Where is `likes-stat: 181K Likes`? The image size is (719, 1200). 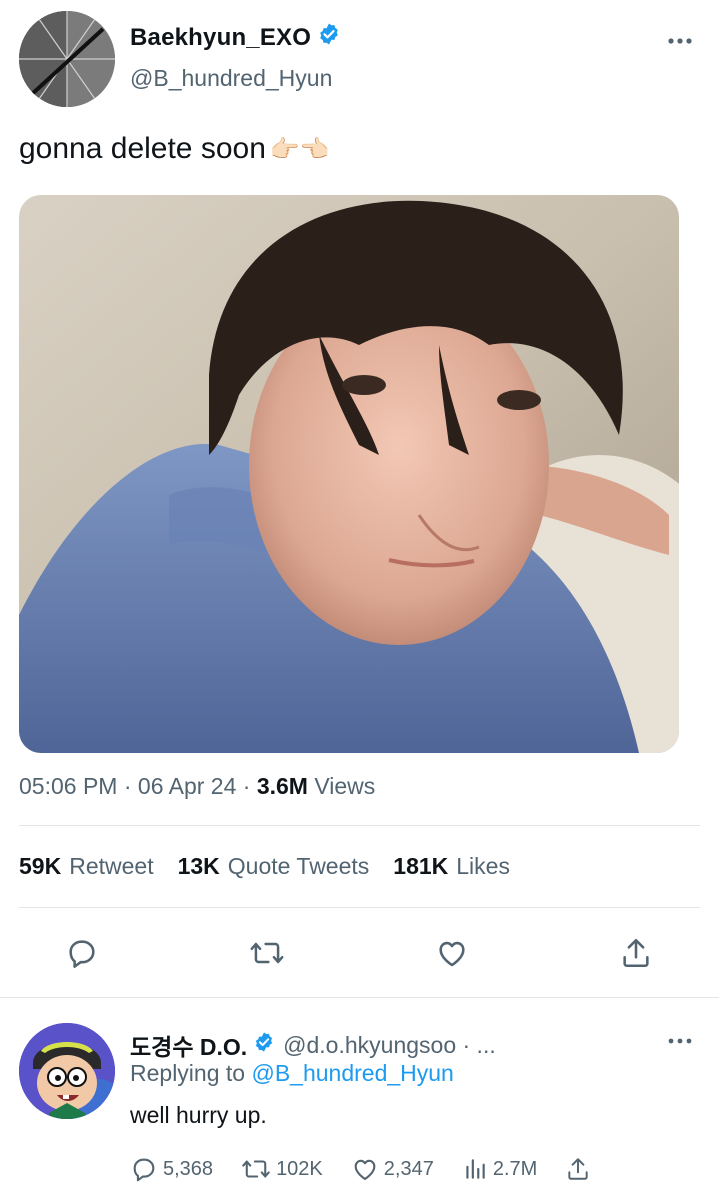
likes-stat: 181K Likes is located at coordinates (451, 866).